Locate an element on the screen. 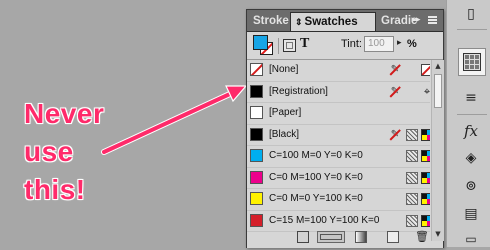 The height and width of the screenshot is (250, 490). swatch-row-magenta: C=0 M=100 Y=0 K=0 is located at coordinates (338, 178).